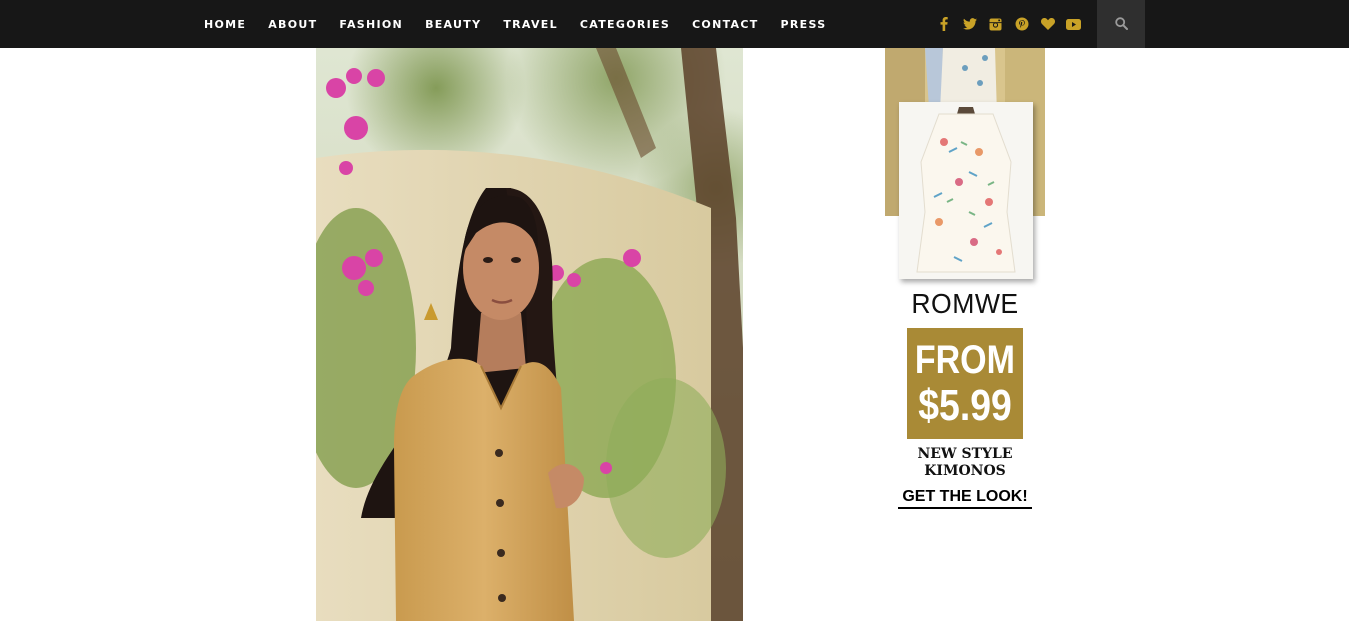 The width and height of the screenshot is (1349, 621). What do you see at coordinates (965, 405) in the screenshot?
I see `ad-price-value: $5.99` at bounding box center [965, 405].